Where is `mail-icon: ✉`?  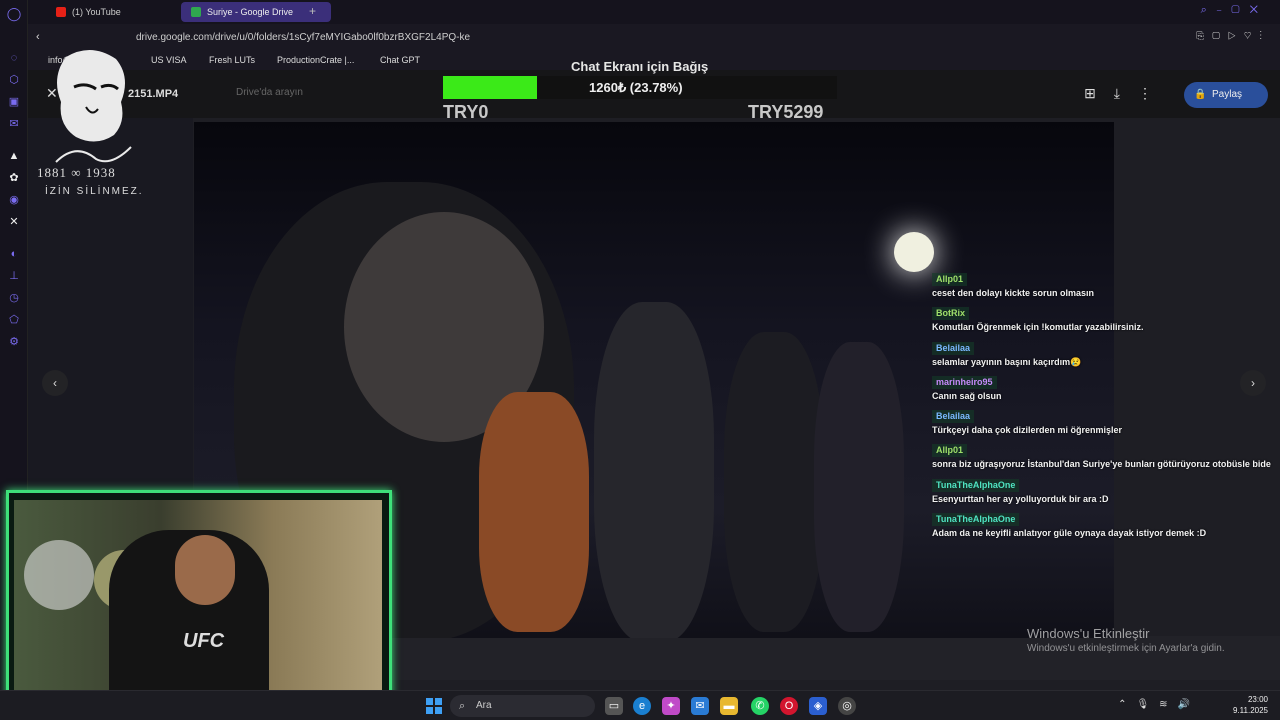 mail-icon: ✉ is located at coordinates (14, 124).